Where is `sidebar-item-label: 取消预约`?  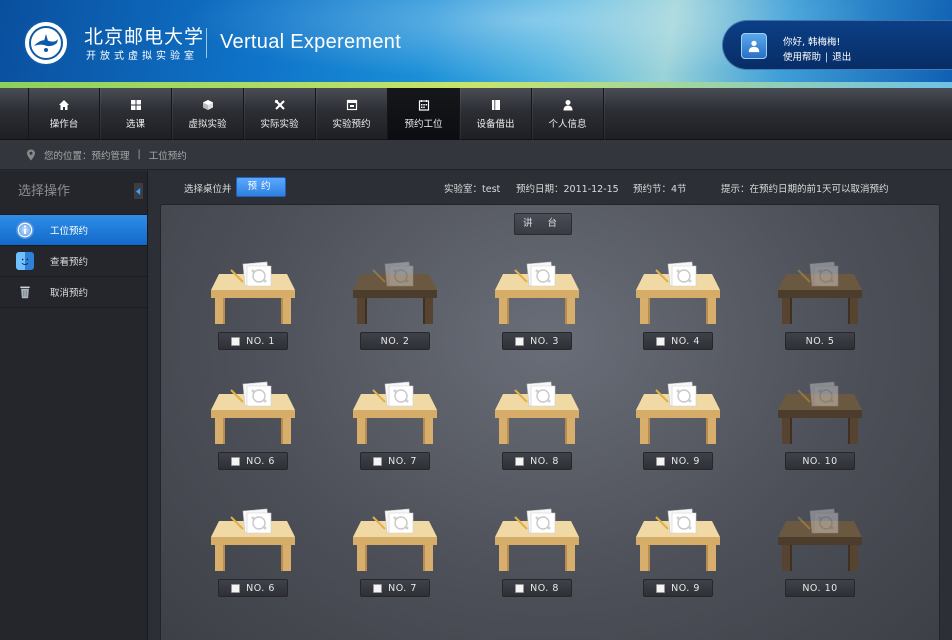
sidebar-item-label: 取消预约 is located at coordinates (69, 293).